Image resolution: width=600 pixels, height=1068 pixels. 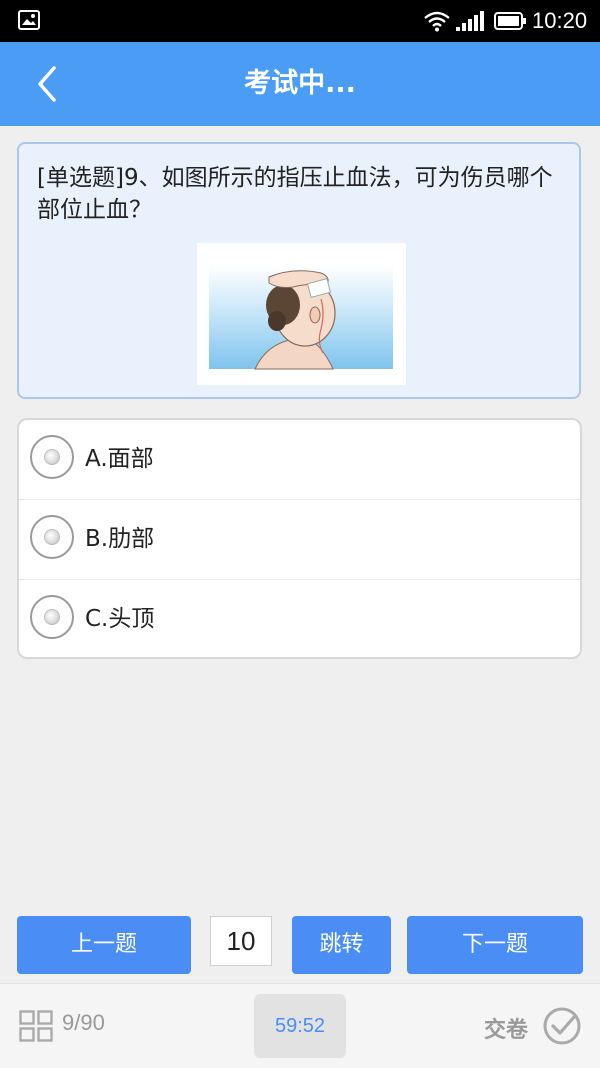 What do you see at coordinates (36, 1026) in the screenshot?
I see `grid-icon` at bounding box center [36, 1026].